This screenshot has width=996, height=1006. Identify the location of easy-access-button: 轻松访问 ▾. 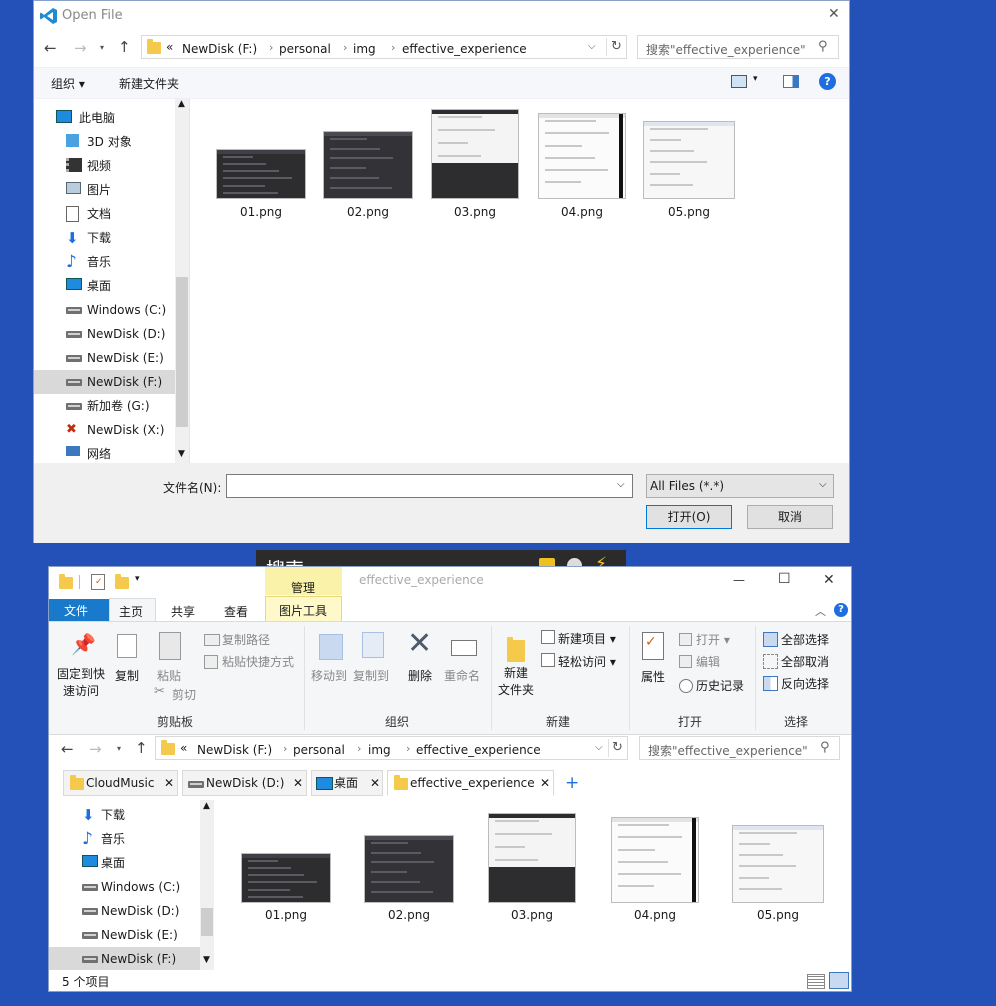
(587, 661).